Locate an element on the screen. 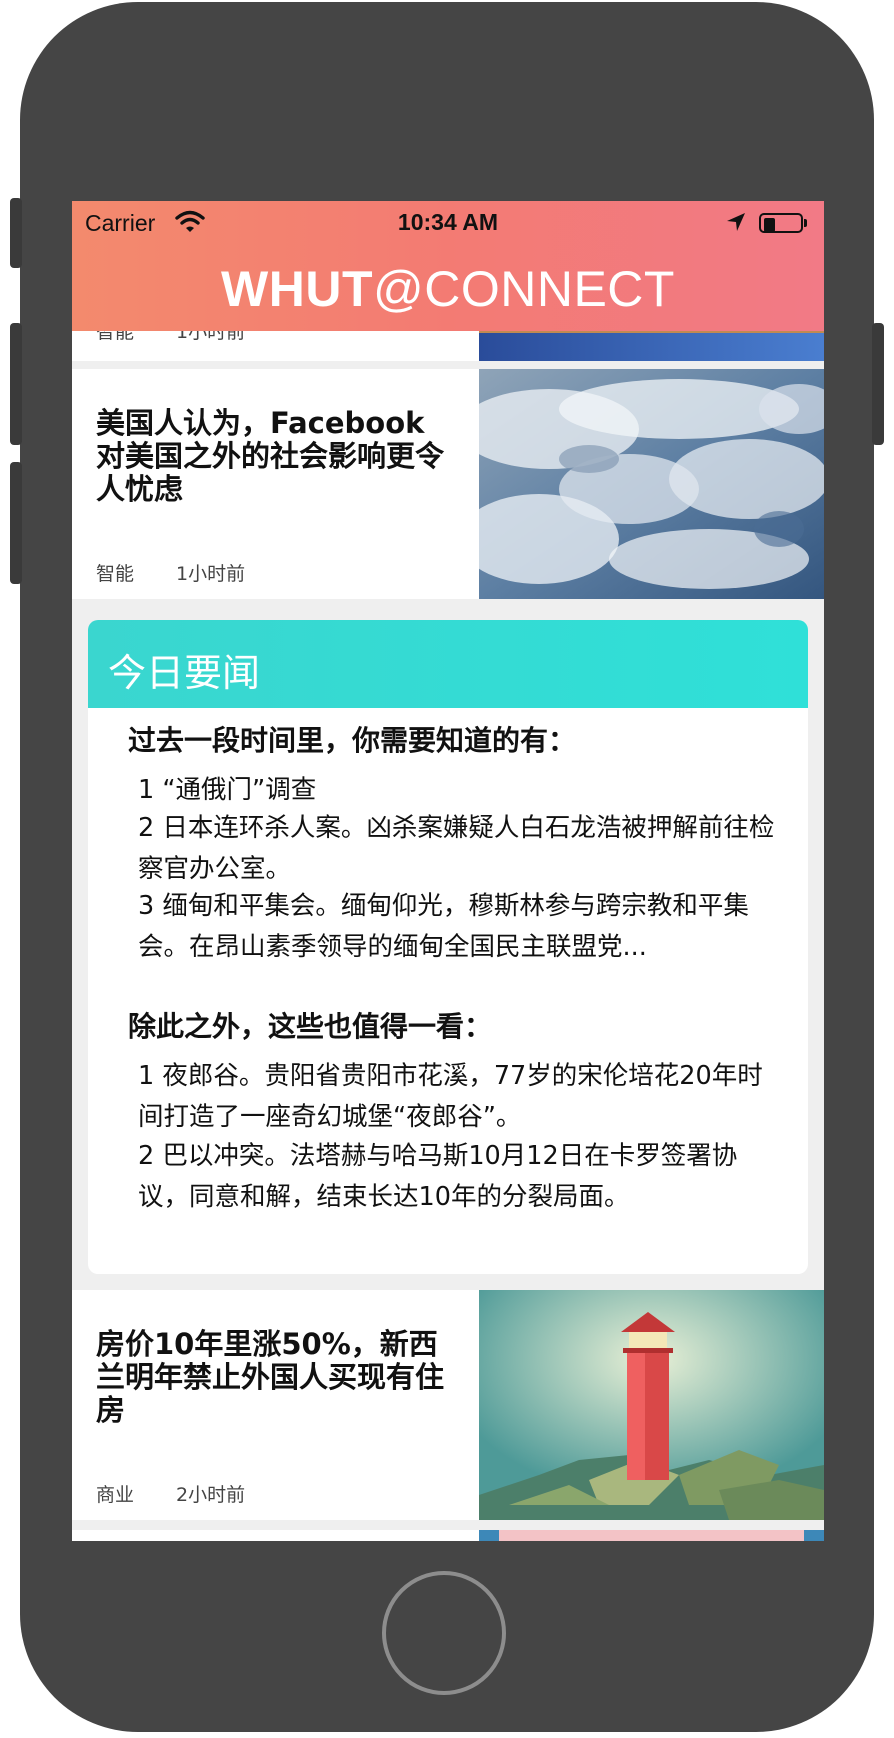 The width and height of the screenshot is (894, 1738). digest-section-heading: 除此之外，这些也值得一看： is located at coordinates (310, 1026).